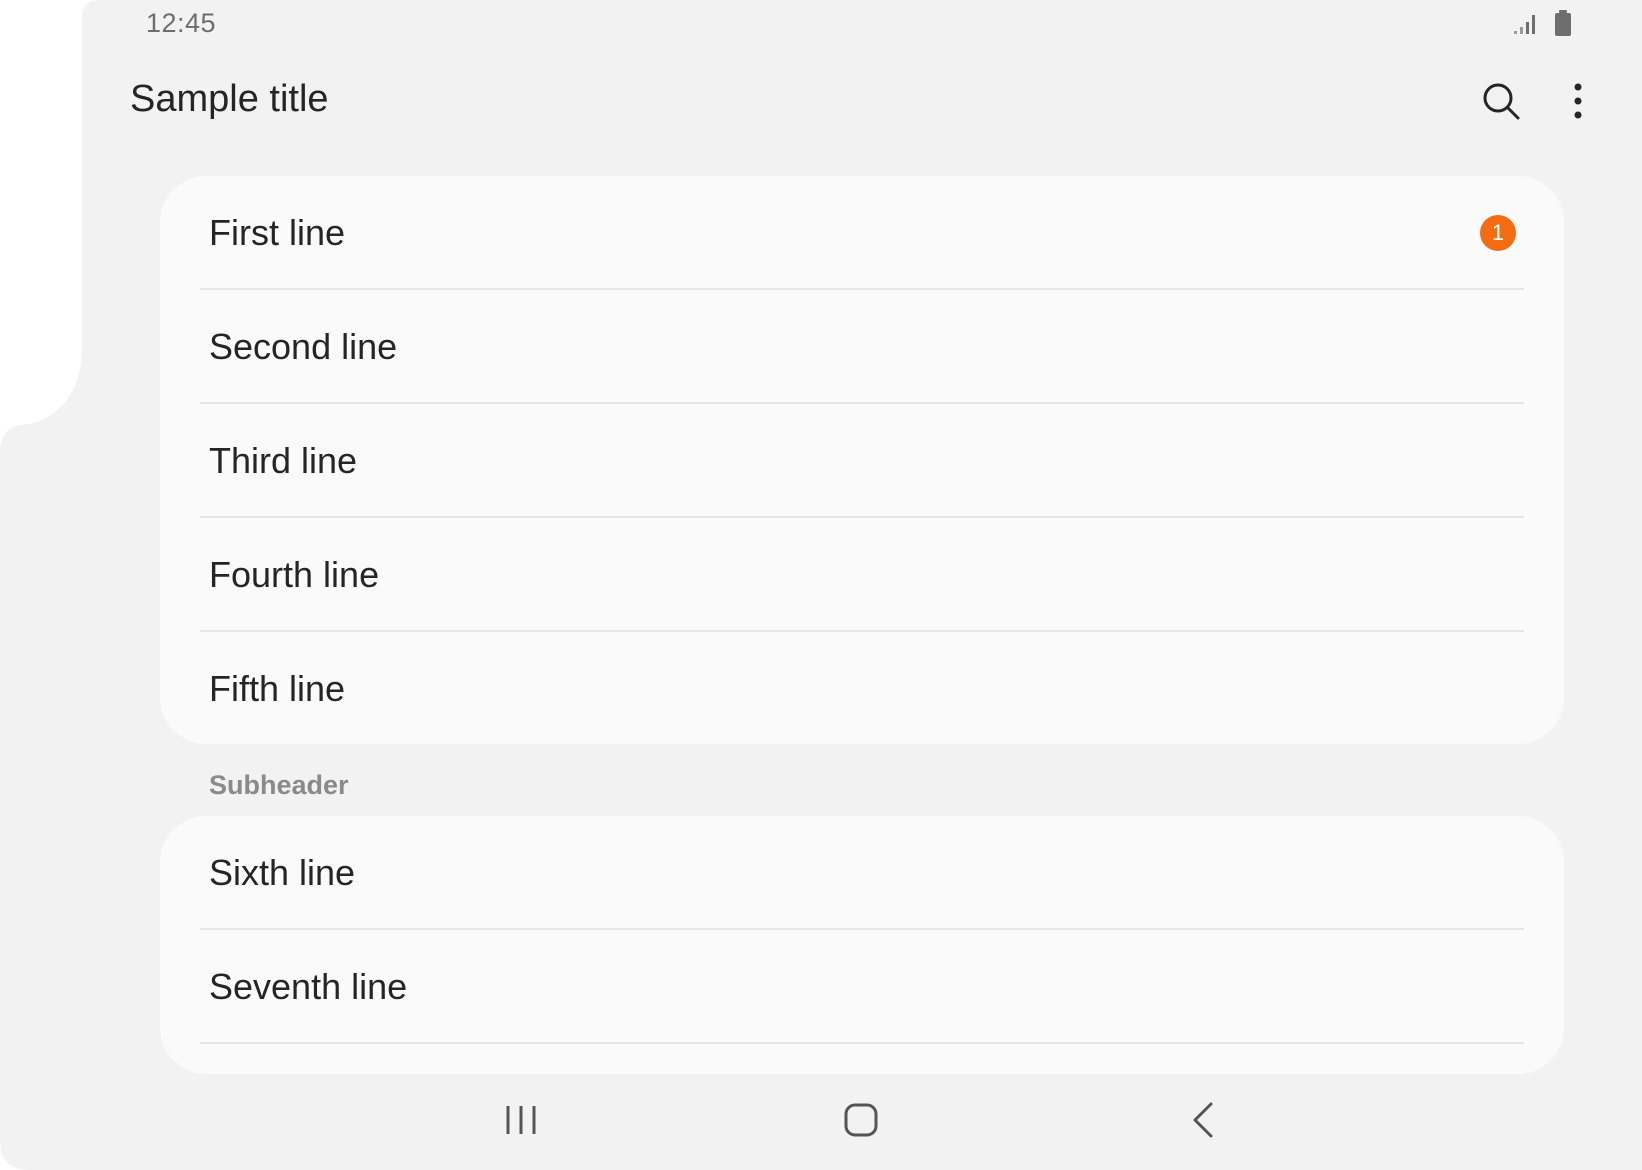 This screenshot has height=1170, width=1642. Describe the element at coordinates (308, 986) in the screenshot. I see `list-item-label: Seventh line` at that location.